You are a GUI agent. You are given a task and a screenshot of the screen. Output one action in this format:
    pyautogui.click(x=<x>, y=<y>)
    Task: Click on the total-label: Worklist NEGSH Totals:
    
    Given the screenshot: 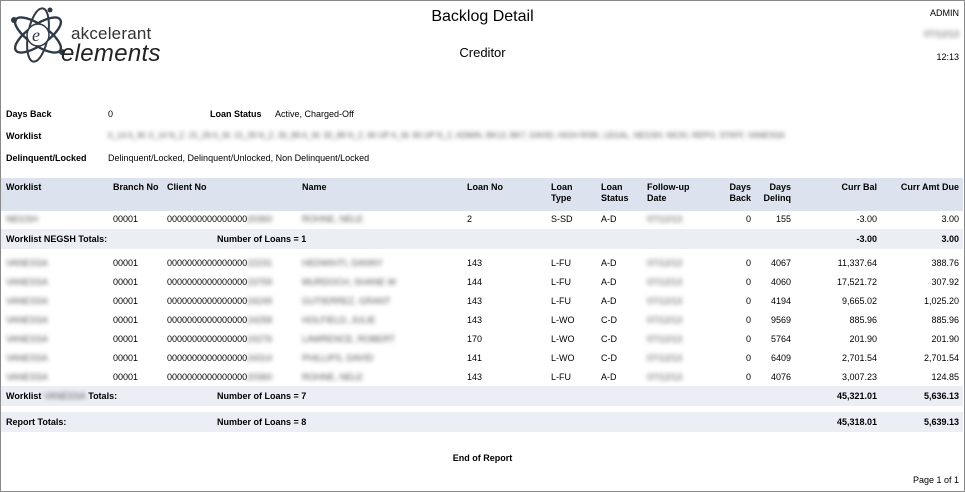 What is the action you would take?
    pyautogui.click(x=57, y=239)
    